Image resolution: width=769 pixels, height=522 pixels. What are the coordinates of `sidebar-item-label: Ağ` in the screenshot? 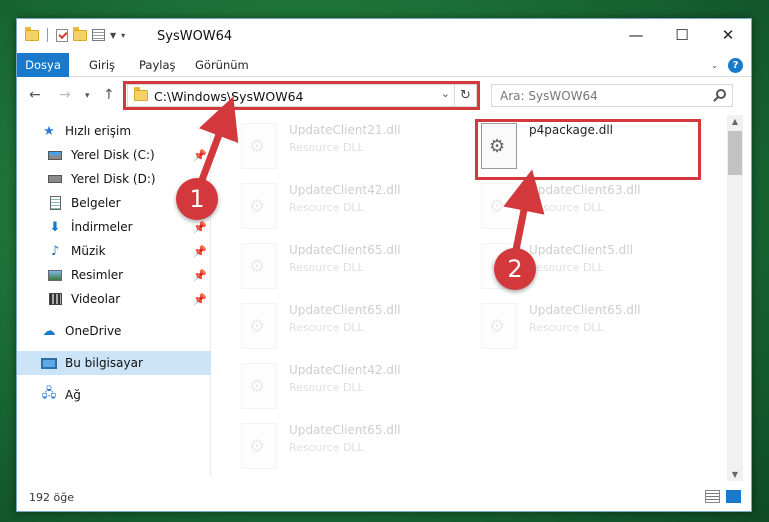 It's located at (73, 395).